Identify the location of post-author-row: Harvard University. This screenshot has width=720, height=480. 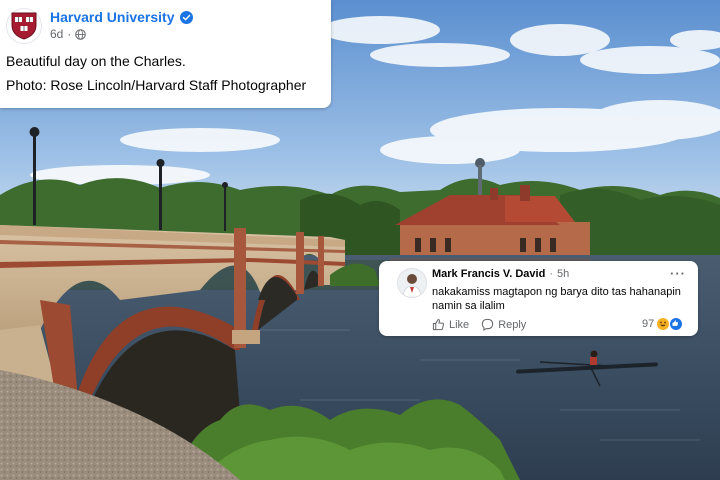
(121, 17).